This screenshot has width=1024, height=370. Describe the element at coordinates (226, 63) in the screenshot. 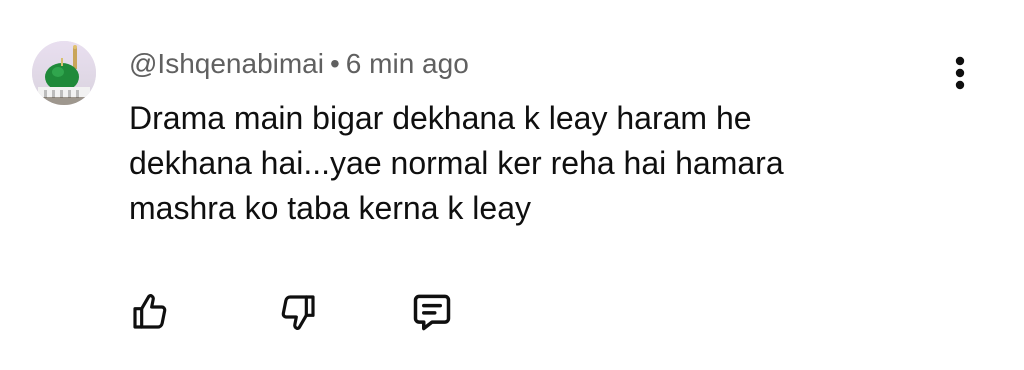

I see `author-name: @Ishqenabimai` at that location.